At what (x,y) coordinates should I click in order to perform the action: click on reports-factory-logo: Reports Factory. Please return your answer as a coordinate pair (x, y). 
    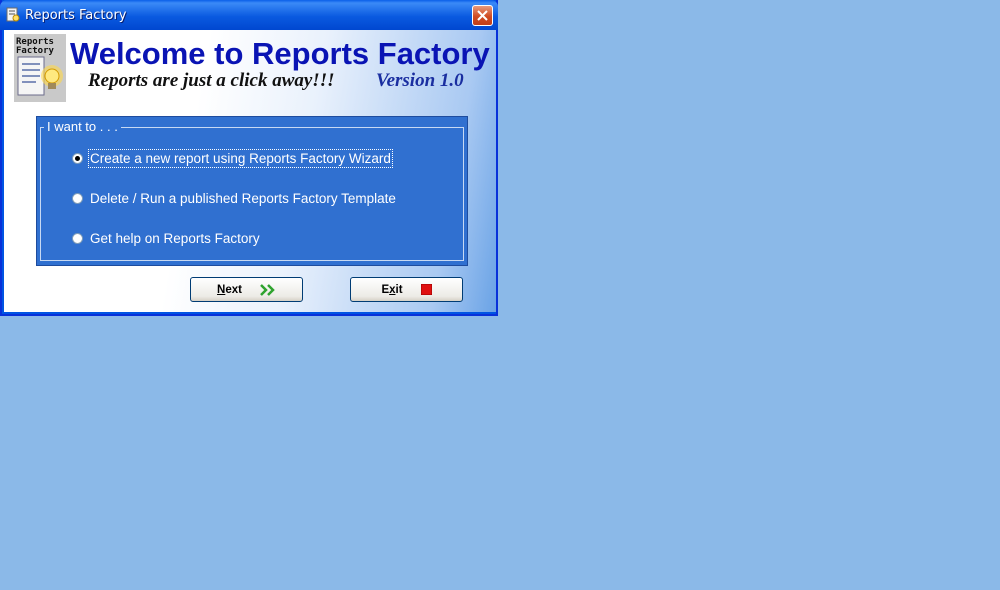
    Looking at the image, I should click on (40, 68).